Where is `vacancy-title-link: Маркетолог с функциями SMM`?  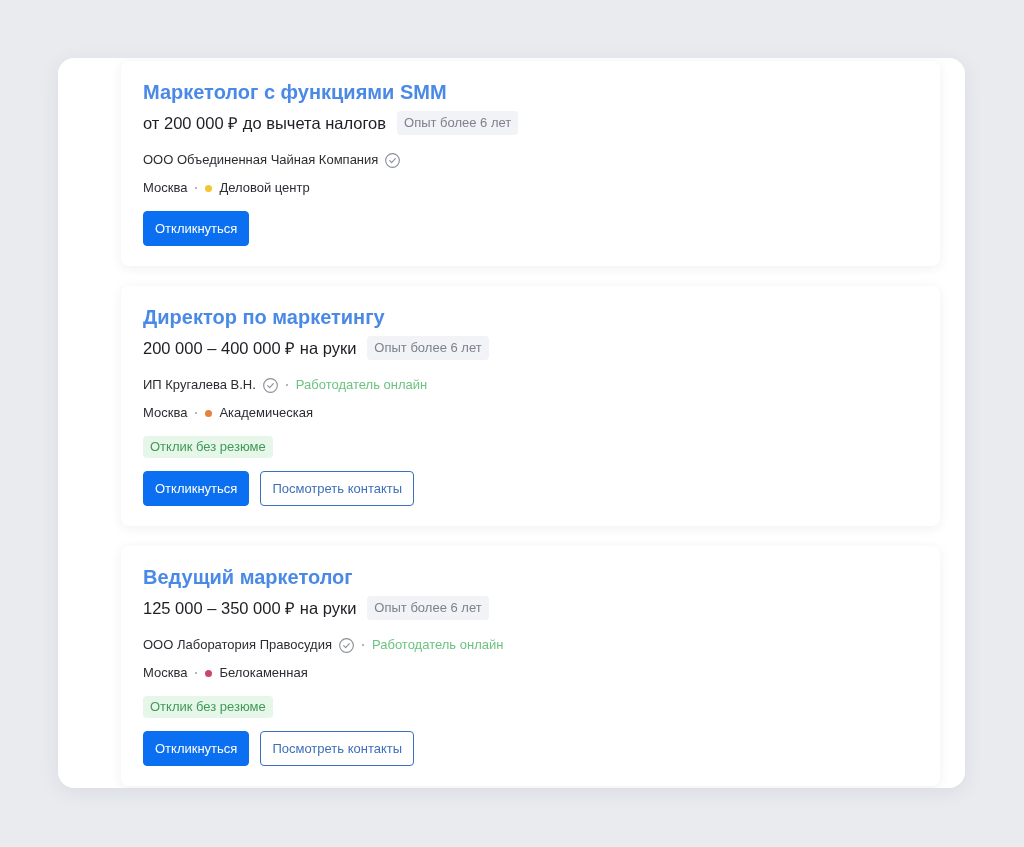
vacancy-title-link: Маркетолог с функциями SMM is located at coordinates (295, 92).